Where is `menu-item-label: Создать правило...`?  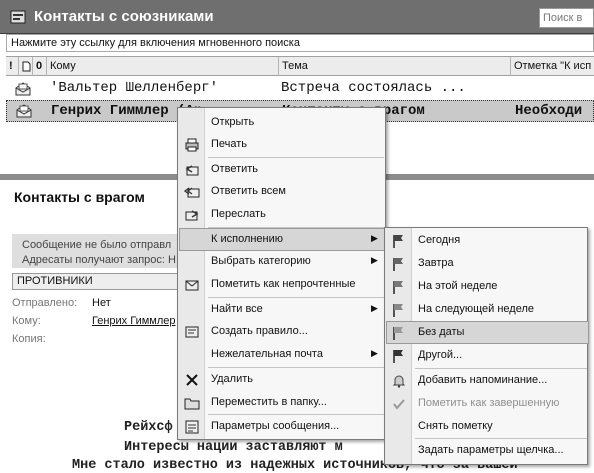
menu-item-label: Создать правило... is located at coordinates (259, 331).